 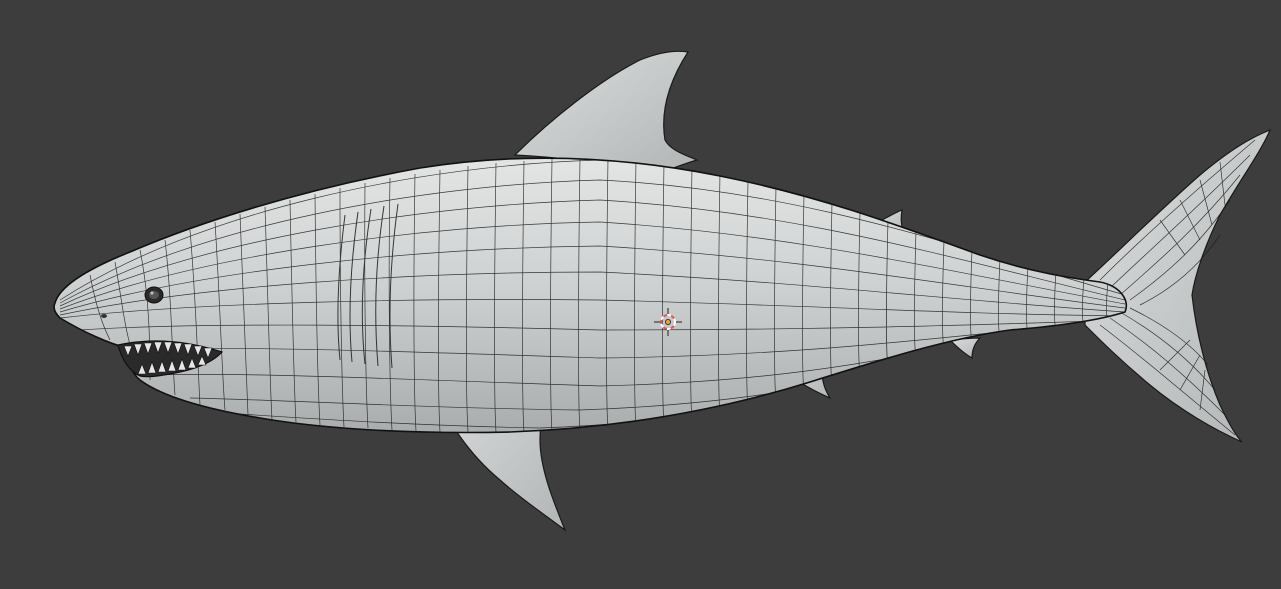 What do you see at coordinates (104, 316) in the screenshot?
I see `nostril` at bounding box center [104, 316].